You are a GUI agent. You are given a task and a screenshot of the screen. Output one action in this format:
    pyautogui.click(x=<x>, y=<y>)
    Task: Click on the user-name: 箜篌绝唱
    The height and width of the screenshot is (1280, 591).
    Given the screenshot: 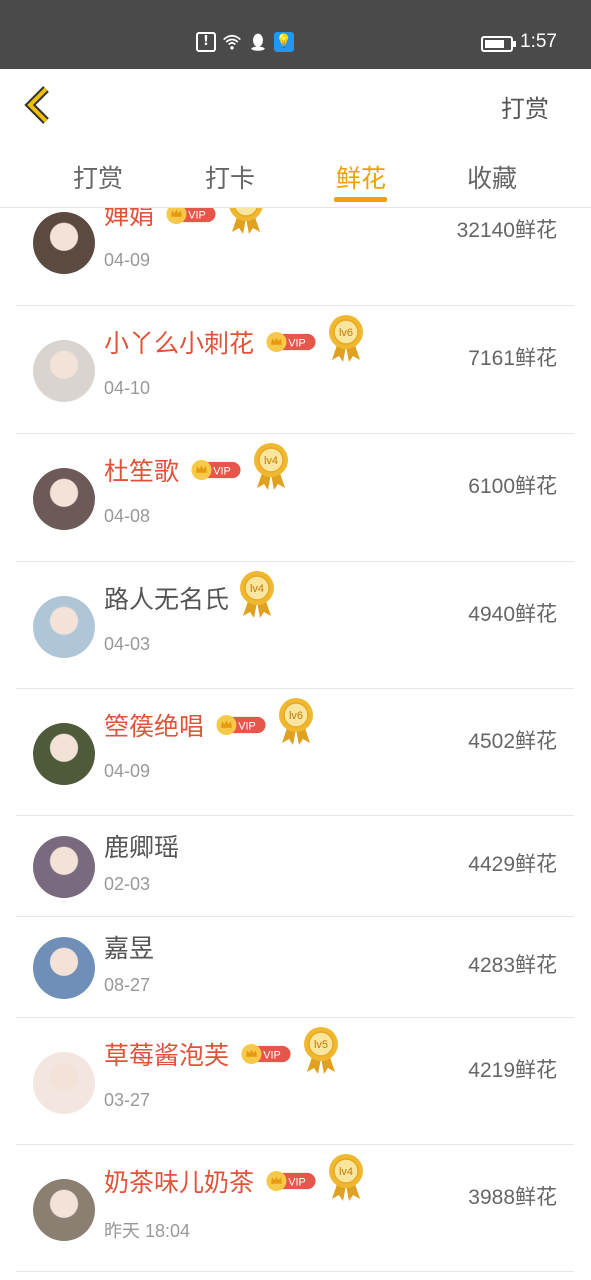 What is the action you would take?
    pyautogui.click(x=154, y=725)
    